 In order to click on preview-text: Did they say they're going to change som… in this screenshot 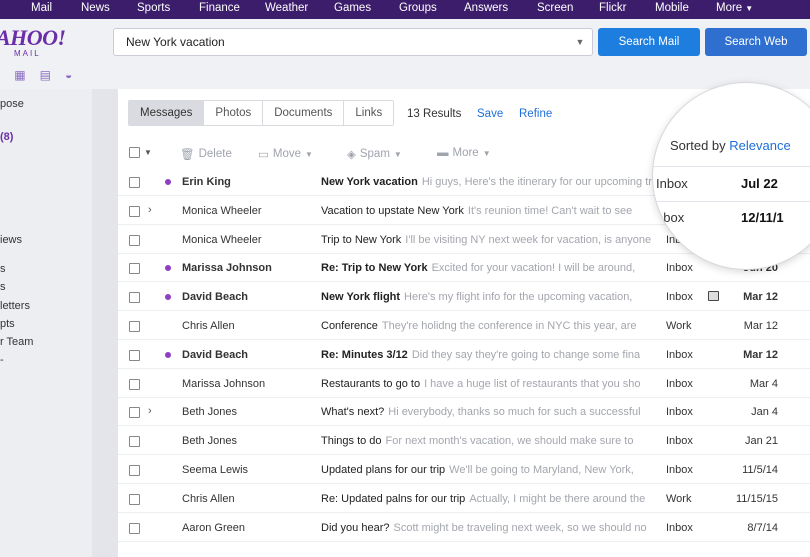, I will do `click(526, 354)`.